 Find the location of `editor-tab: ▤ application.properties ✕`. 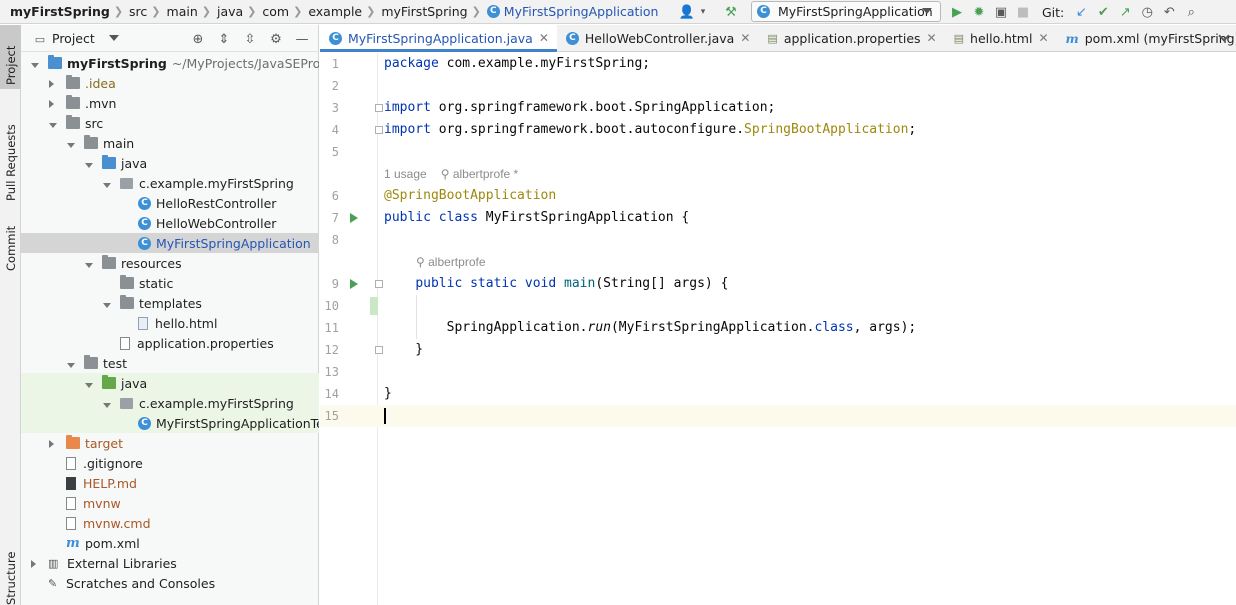

editor-tab: ▤ application.properties ✕ is located at coordinates (851, 38).